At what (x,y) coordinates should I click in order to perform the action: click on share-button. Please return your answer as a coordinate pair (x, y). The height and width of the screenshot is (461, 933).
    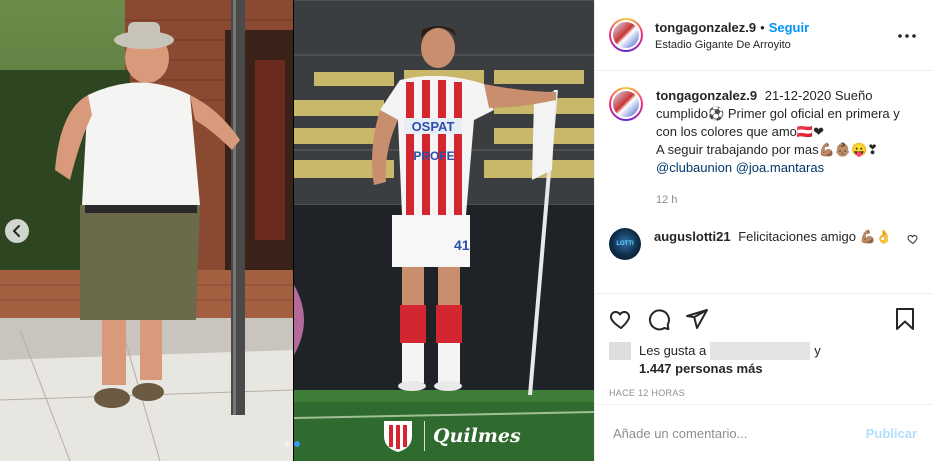
    Looking at the image, I should click on (697, 319).